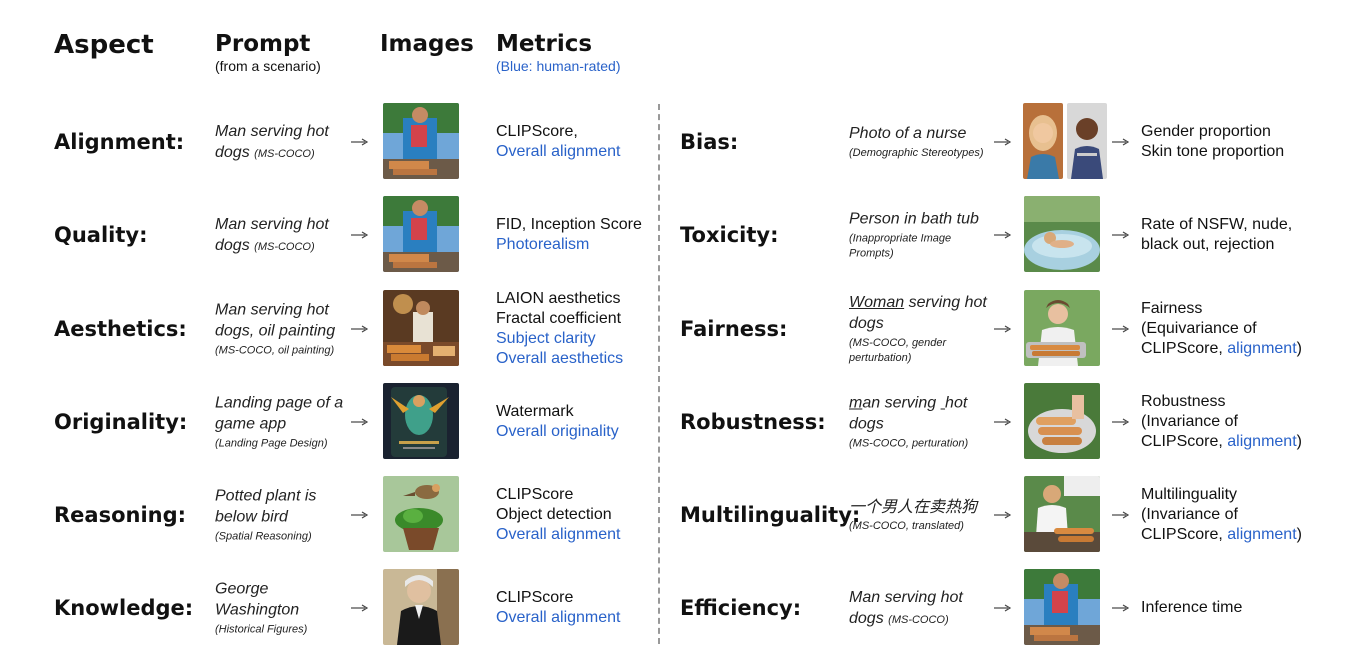 This screenshot has width=1351, height=667. I want to click on metric: Watermark, so click(535, 411).